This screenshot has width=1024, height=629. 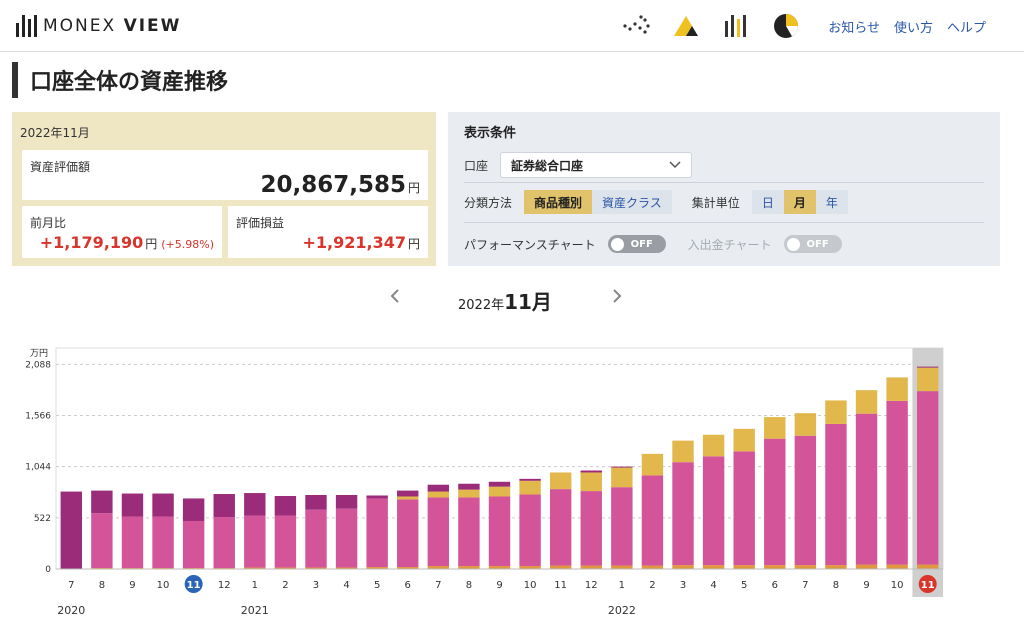 I want to click on toggle-knob, so click(x=617, y=244).